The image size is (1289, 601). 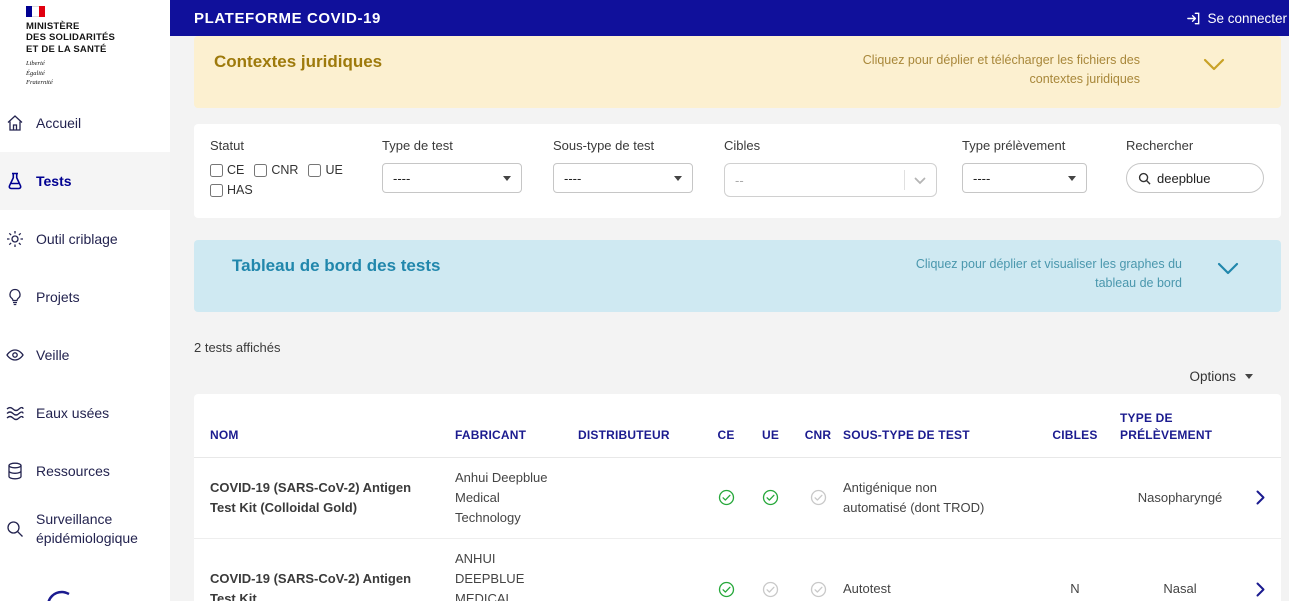 What do you see at coordinates (1160, 145) in the screenshot?
I see `rechercher-label: Rechercher` at bounding box center [1160, 145].